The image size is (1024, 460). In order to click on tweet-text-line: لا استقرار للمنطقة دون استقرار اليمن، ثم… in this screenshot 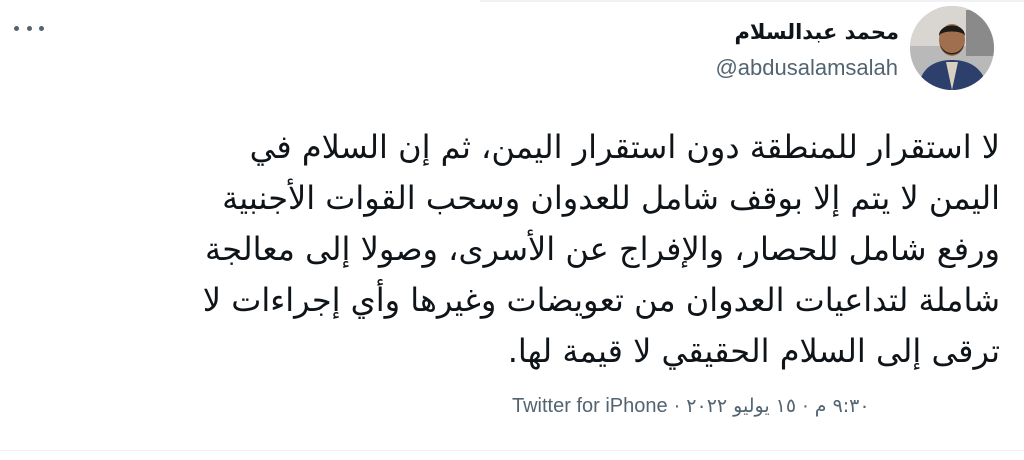, I will do `click(624, 147)`.